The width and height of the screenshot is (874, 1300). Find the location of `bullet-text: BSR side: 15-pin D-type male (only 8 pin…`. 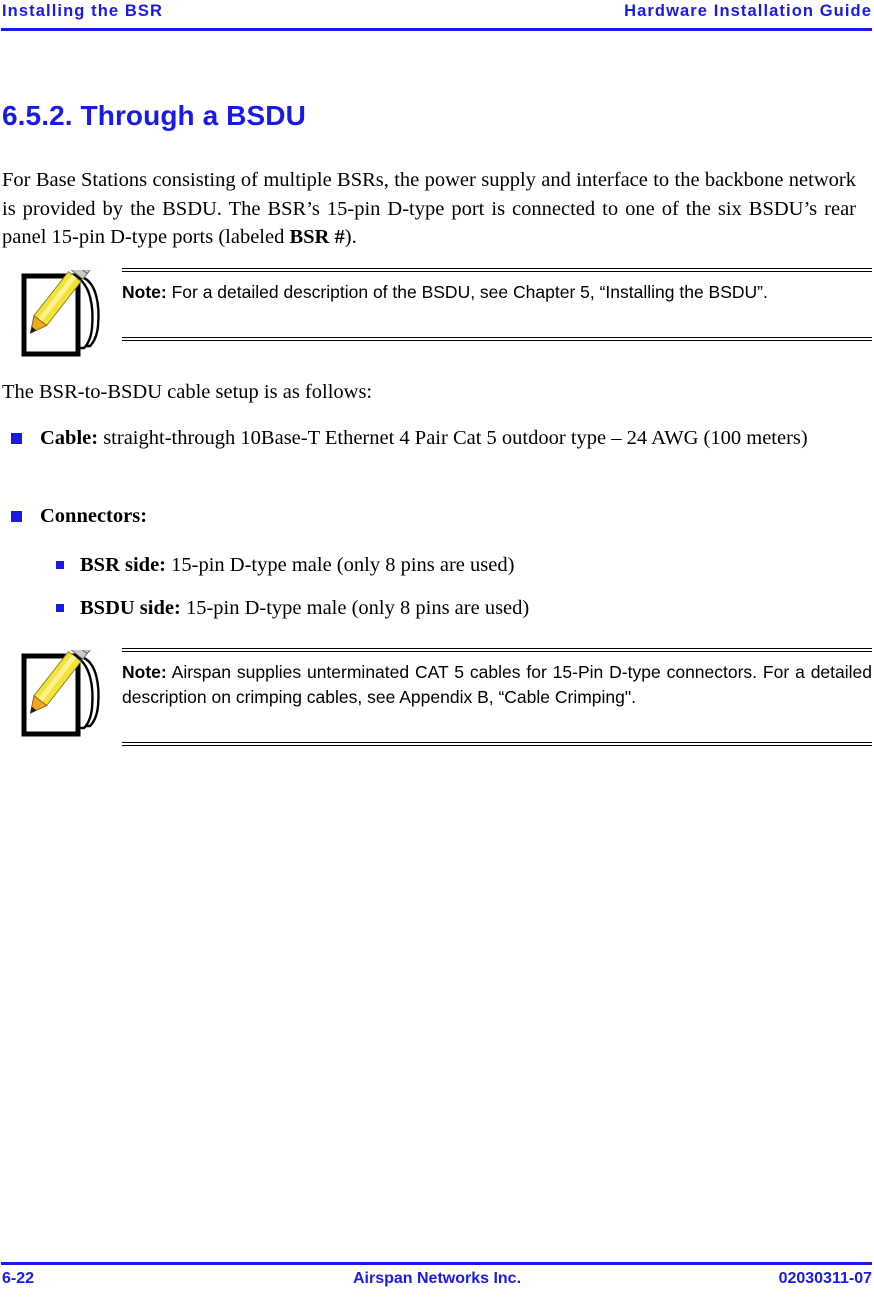

bullet-text: BSR side: 15-pin D-type male (only 8 pin… is located at coordinates (468, 565).